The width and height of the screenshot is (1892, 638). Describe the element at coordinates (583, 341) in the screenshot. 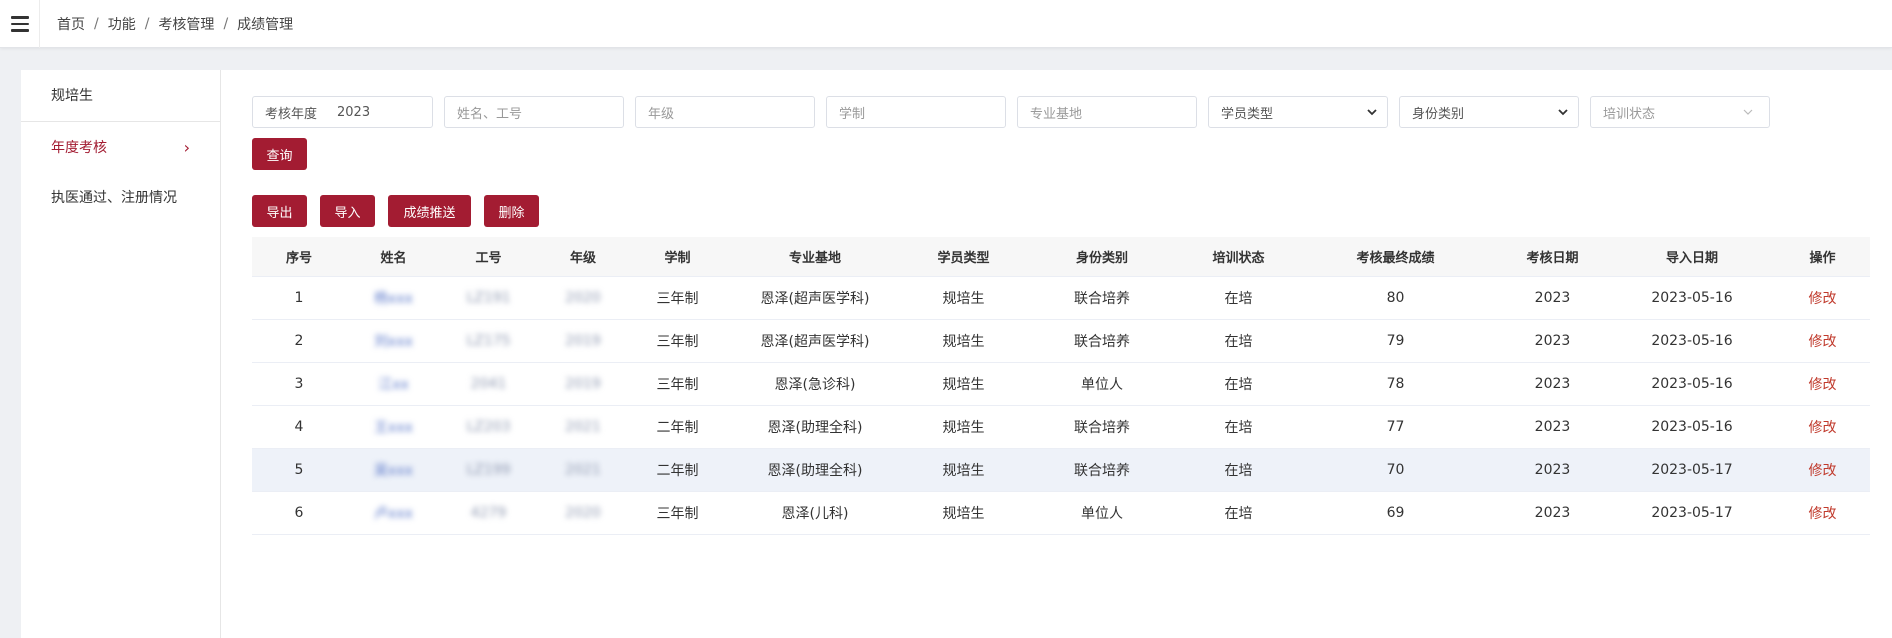

I see `grade: 2019` at that location.